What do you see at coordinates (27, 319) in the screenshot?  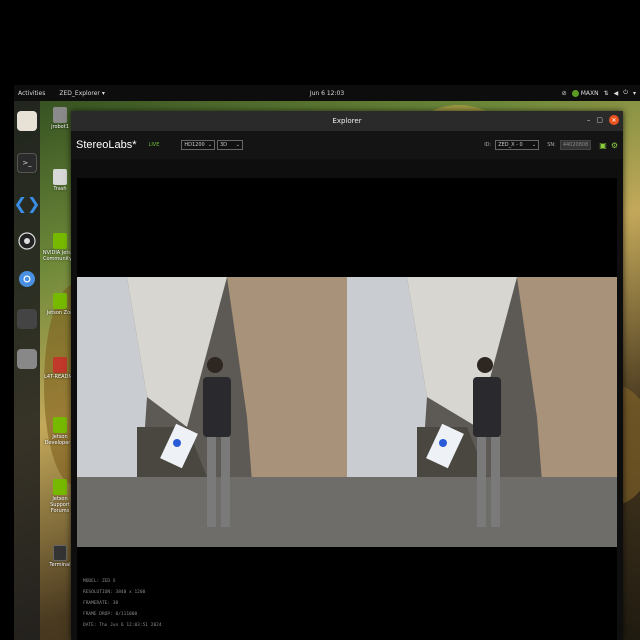 I see `zed-explorer-icon` at bounding box center [27, 319].